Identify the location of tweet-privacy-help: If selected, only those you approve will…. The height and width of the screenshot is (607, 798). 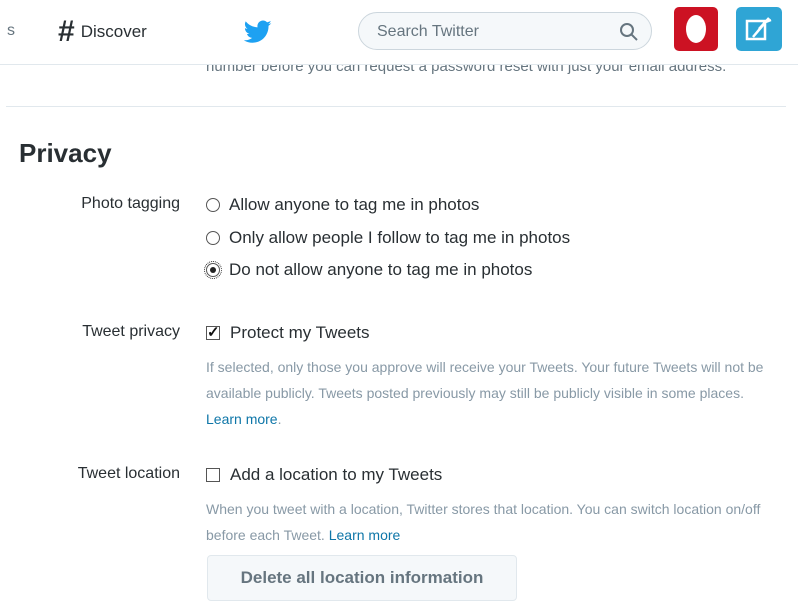
(492, 393).